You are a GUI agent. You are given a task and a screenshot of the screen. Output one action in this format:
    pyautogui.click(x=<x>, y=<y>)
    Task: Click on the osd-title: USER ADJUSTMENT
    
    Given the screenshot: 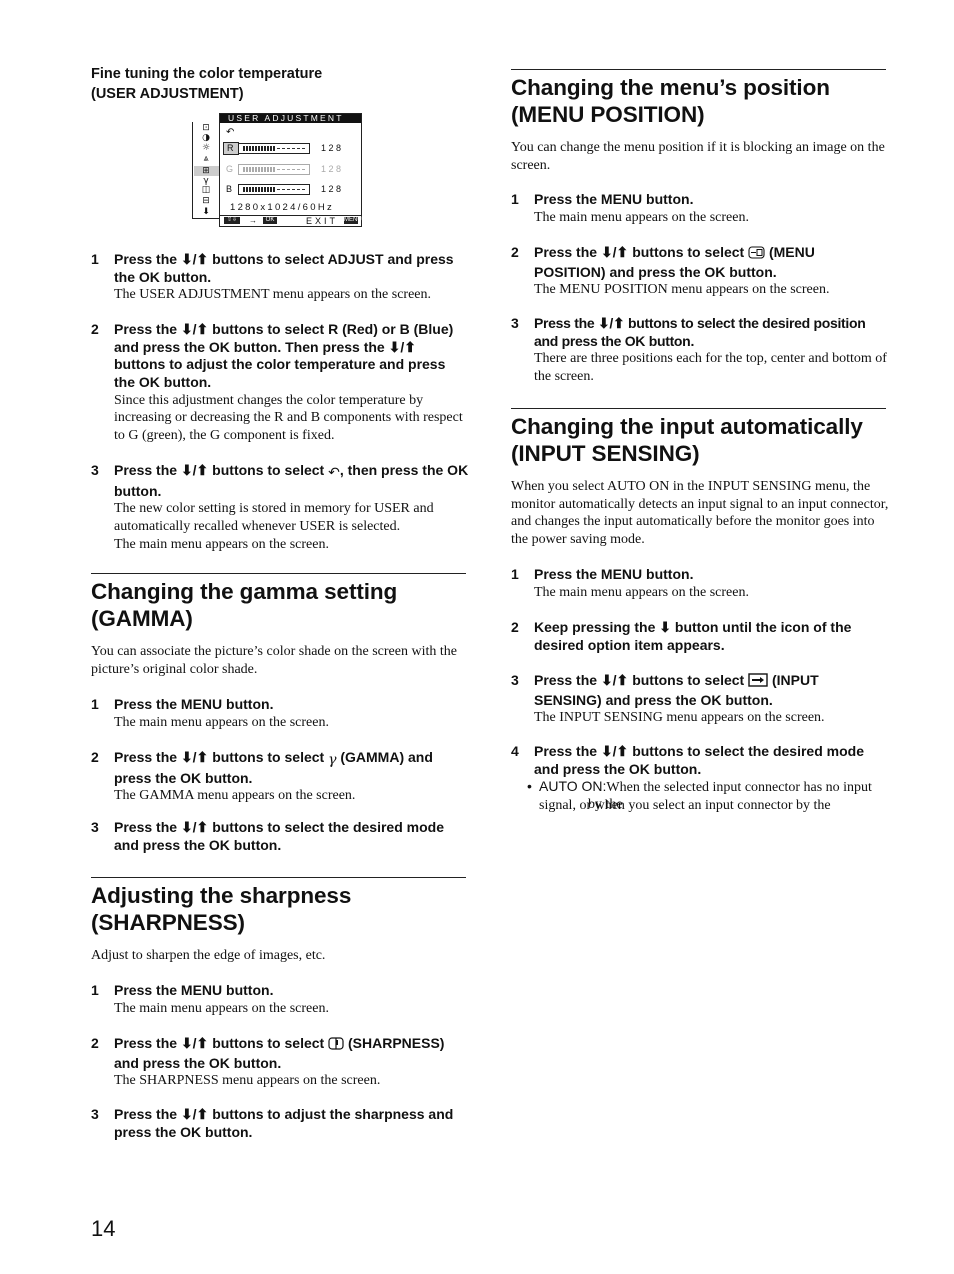 What is the action you would take?
    pyautogui.click(x=290, y=118)
    